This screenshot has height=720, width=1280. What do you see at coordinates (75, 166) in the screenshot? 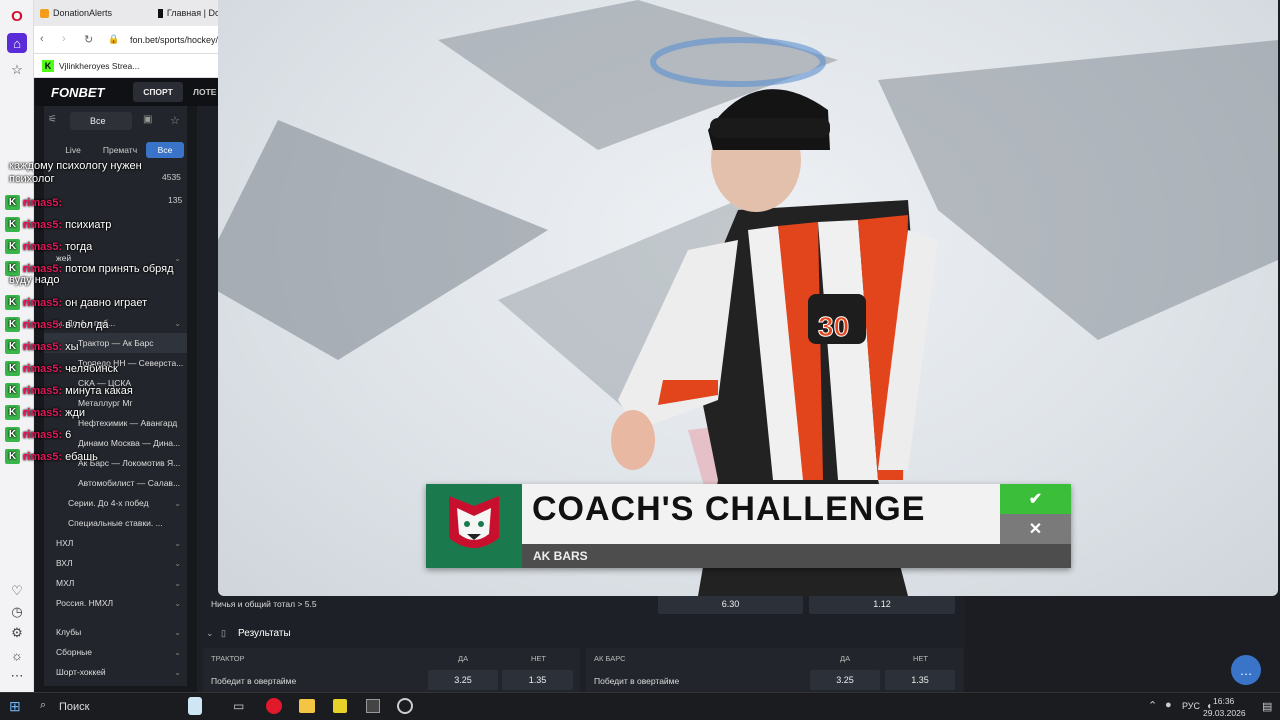
I see `chat-text: каждому психологу нужен` at bounding box center [75, 166].